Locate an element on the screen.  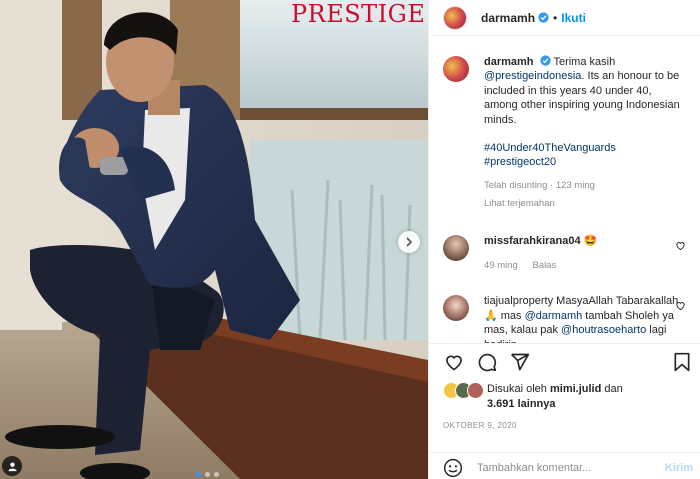
post-actions is located at coordinates (564, 361).